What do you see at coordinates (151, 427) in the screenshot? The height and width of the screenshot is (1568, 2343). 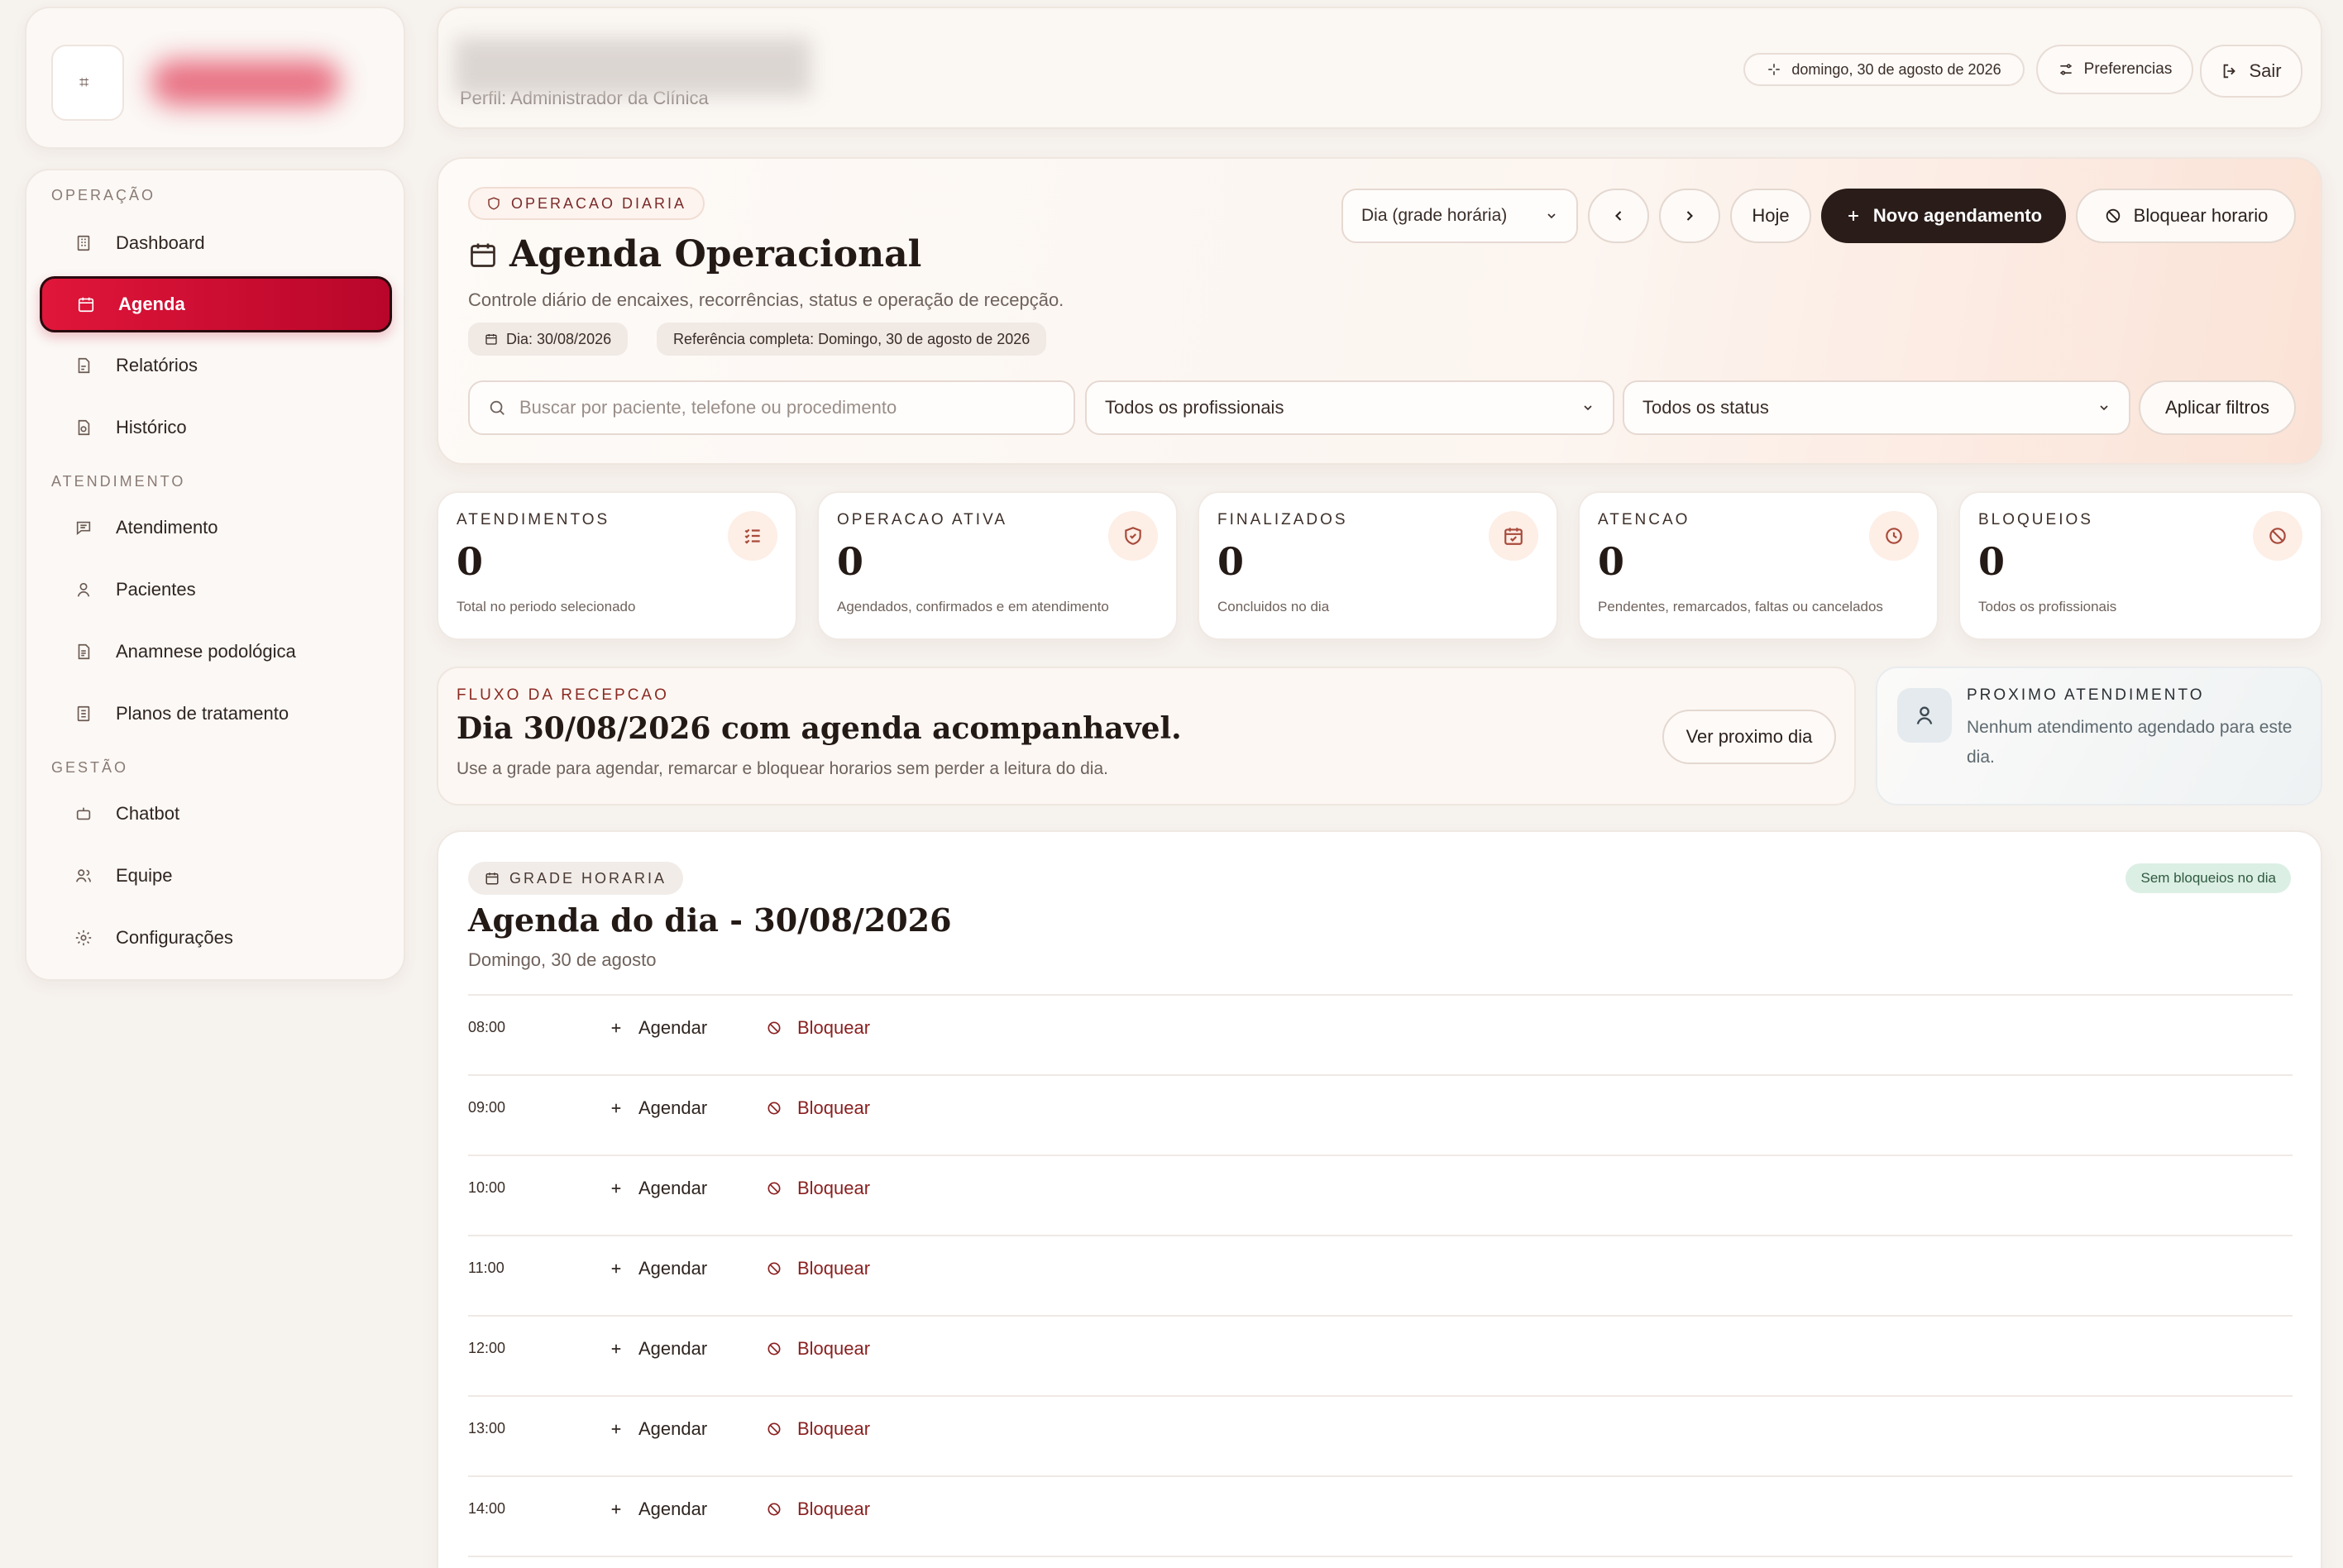 I see `sidebar-item-label: Histórico` at bounding box center [151, 427].